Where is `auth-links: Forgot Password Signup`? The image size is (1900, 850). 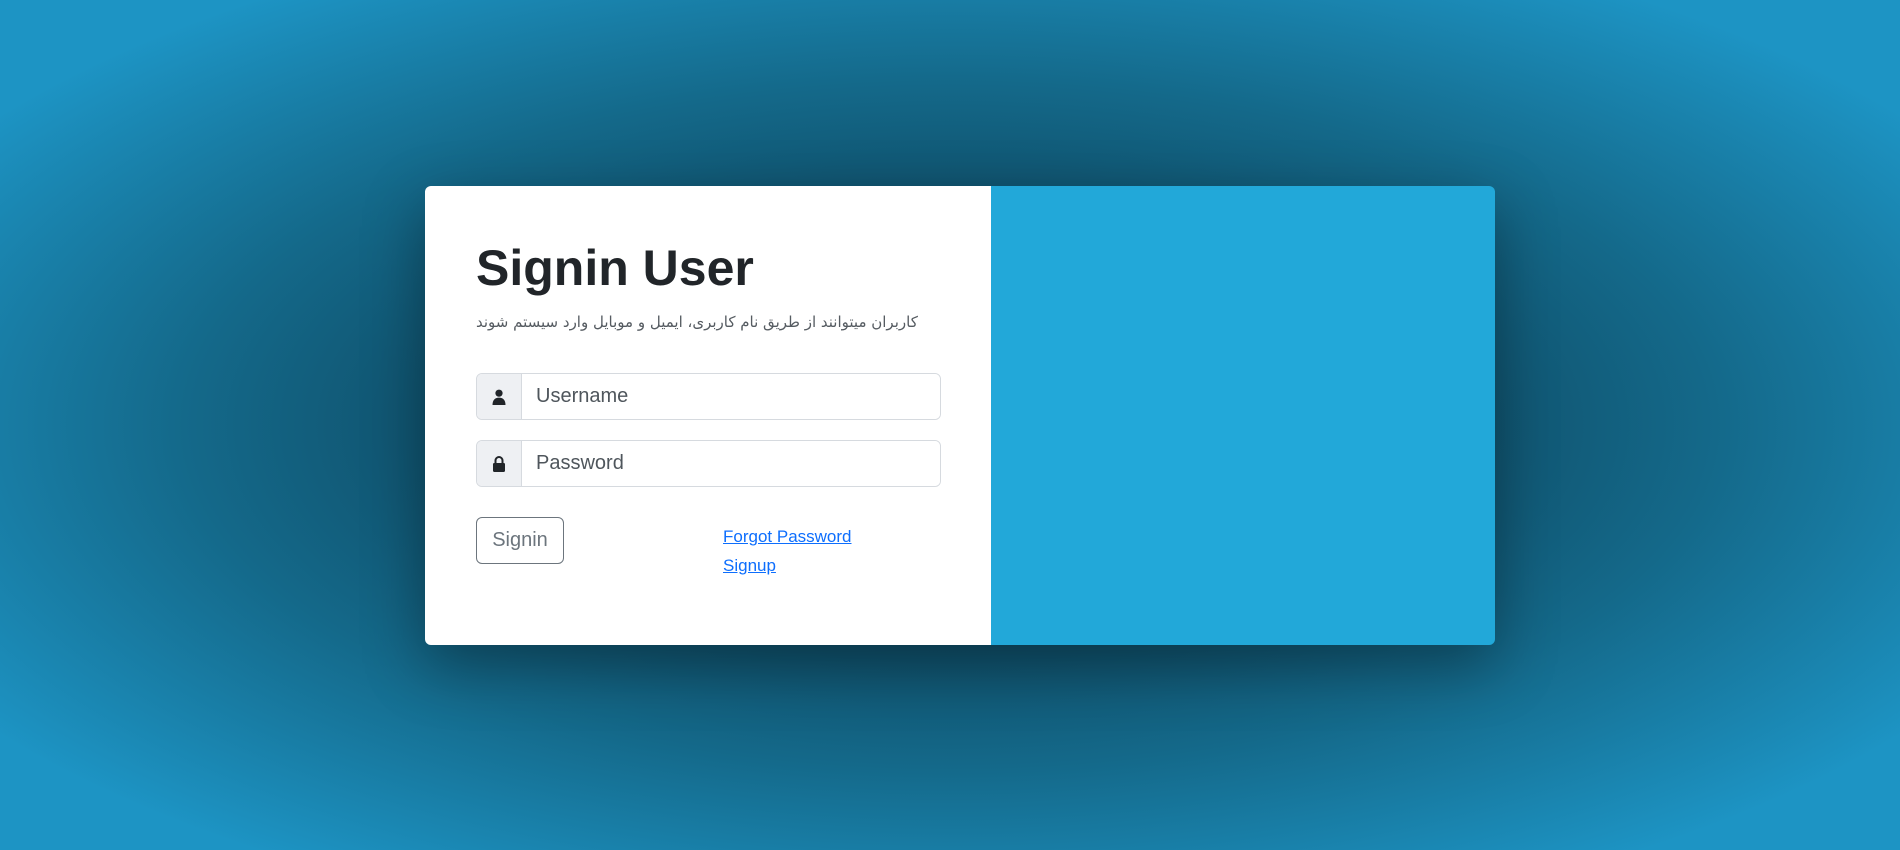 auth-links: Forgot Password Signup is located at coordinates (787, 551).